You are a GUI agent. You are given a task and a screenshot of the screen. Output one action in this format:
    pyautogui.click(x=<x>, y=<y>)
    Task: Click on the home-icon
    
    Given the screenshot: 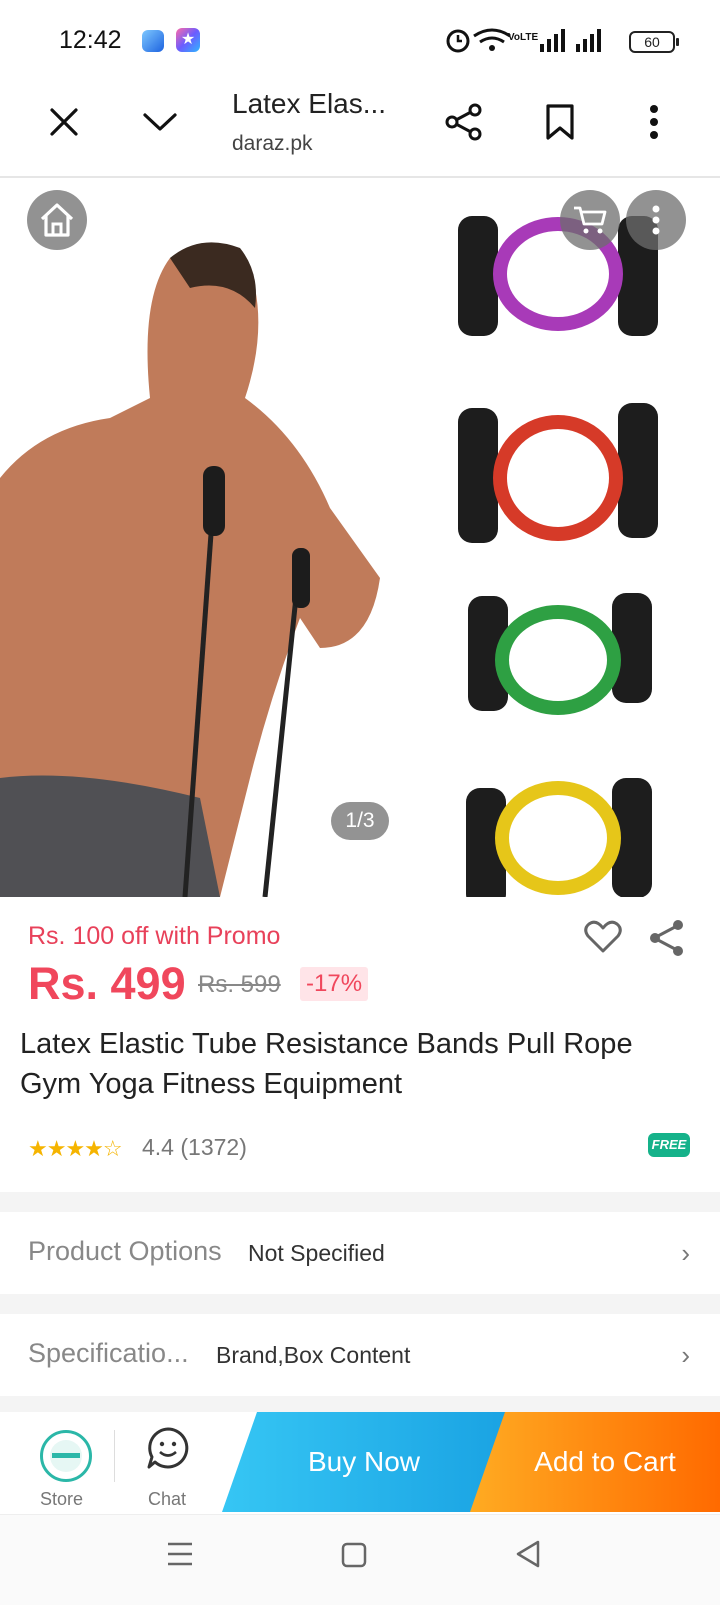 What is the action you would take?
    pyautogui.click(x=57, y=220)
    